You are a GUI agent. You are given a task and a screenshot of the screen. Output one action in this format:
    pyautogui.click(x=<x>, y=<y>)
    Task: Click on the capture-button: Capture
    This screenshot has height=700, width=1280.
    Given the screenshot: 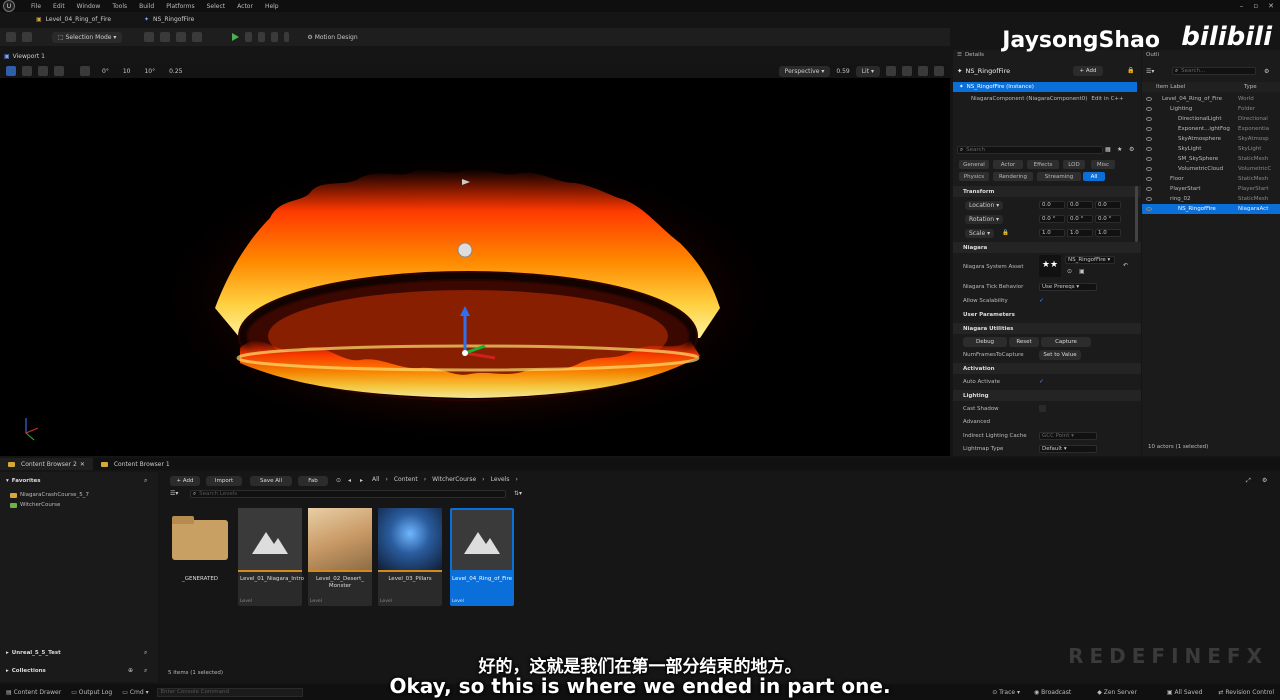 What is the action you would take?
    pyautogui.click(x=1066, y=342)
    